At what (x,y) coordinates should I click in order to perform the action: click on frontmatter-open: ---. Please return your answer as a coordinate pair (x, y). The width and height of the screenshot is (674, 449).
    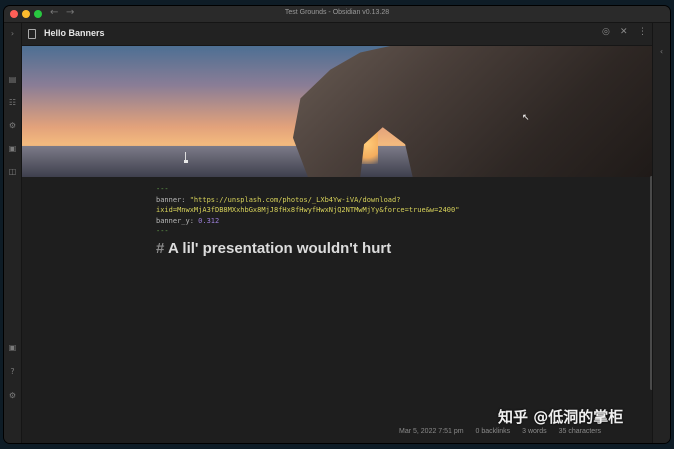
    Looking at the image, I should click on (162, 189).